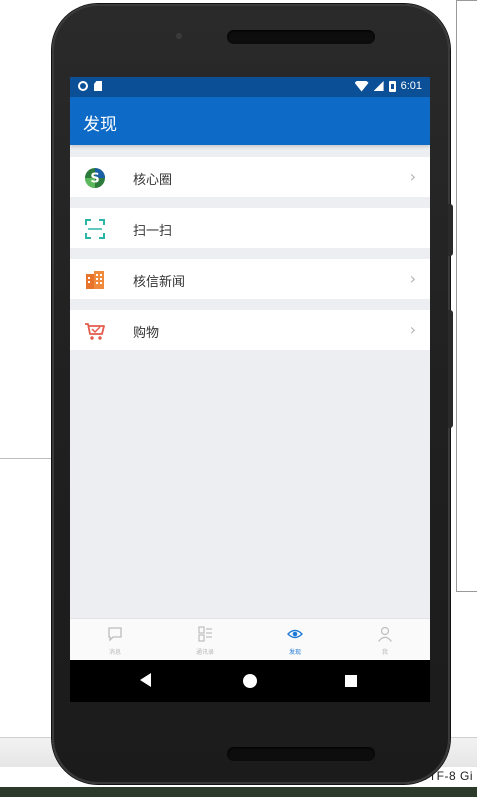  Describe the element at coordinates (83, 86) in the screenshot. I see `notification-circle-icon` at that location.